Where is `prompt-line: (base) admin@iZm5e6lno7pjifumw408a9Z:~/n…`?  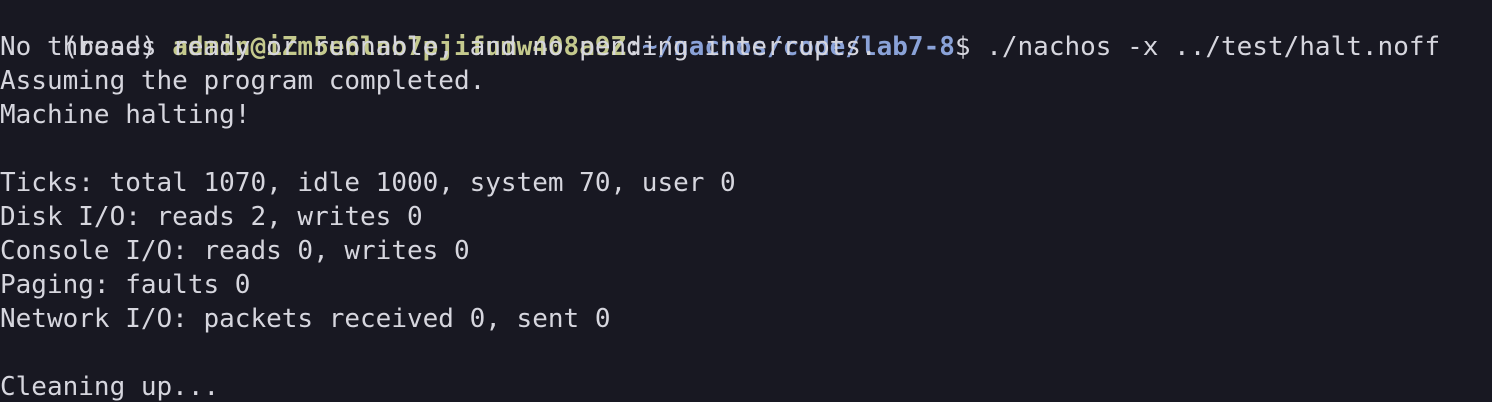 prompt-line: (base) admin@iZm5e6lno7pjifumw408a9Z:~/n… is located at coordinates (720, 31).